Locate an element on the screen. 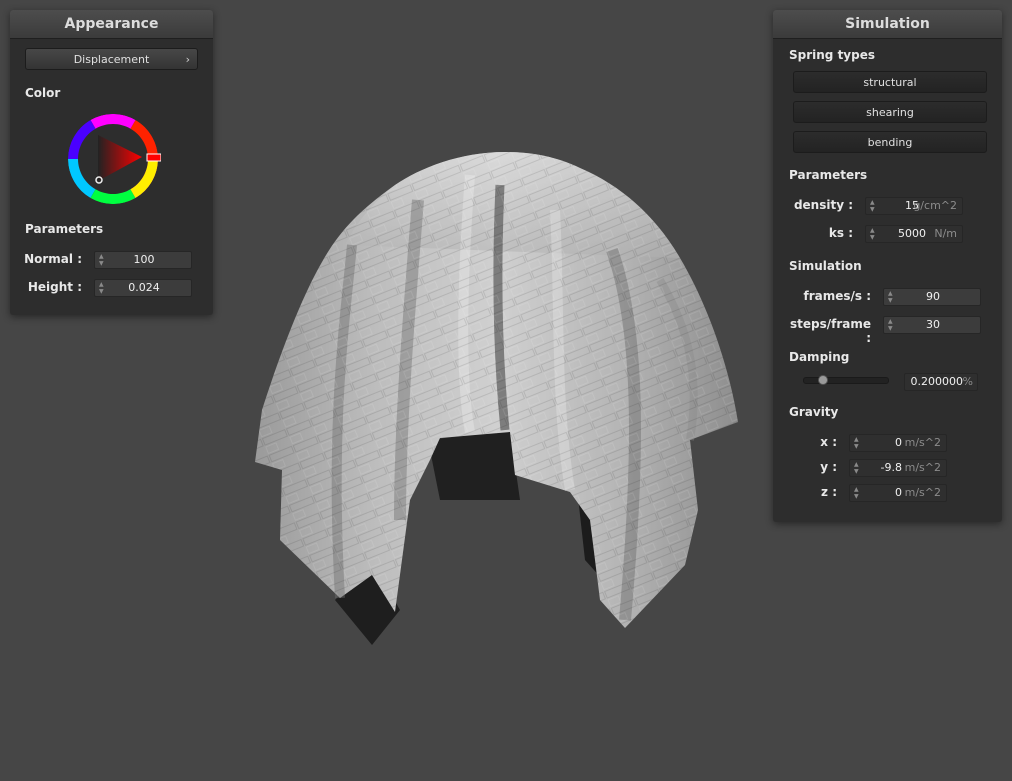  hue-marker is located at coordinates (153, 157).